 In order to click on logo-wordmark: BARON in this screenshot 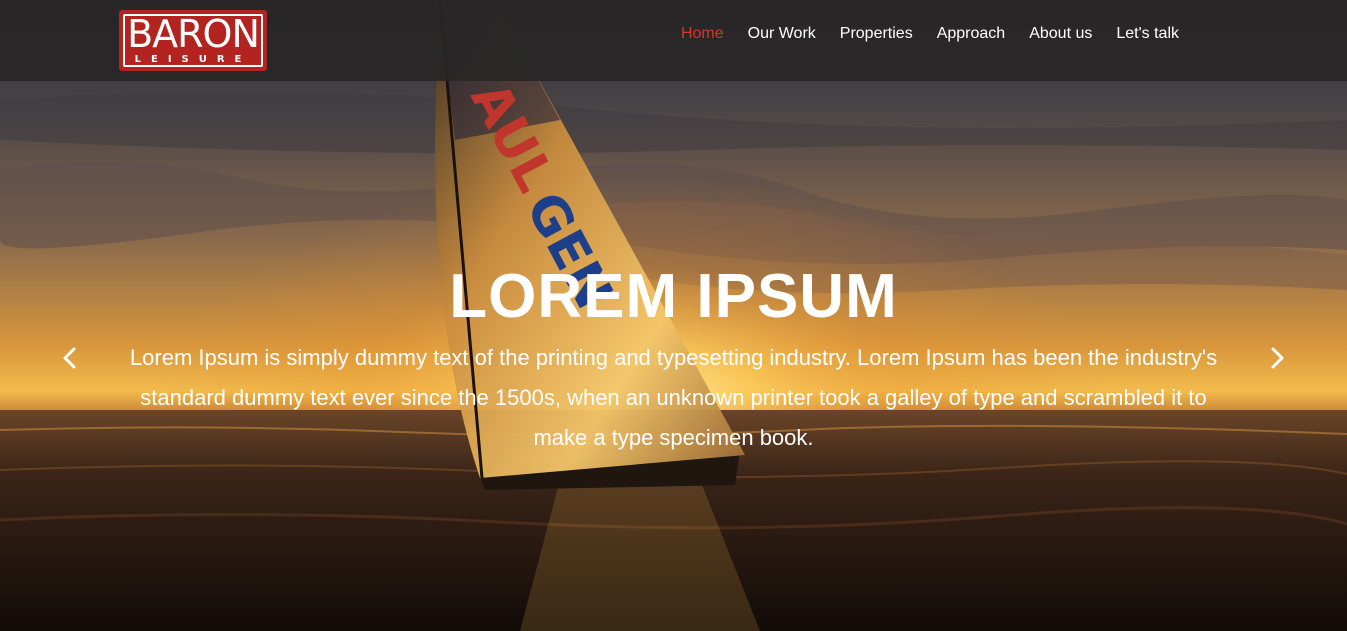, I will do `click(193, 34)`.